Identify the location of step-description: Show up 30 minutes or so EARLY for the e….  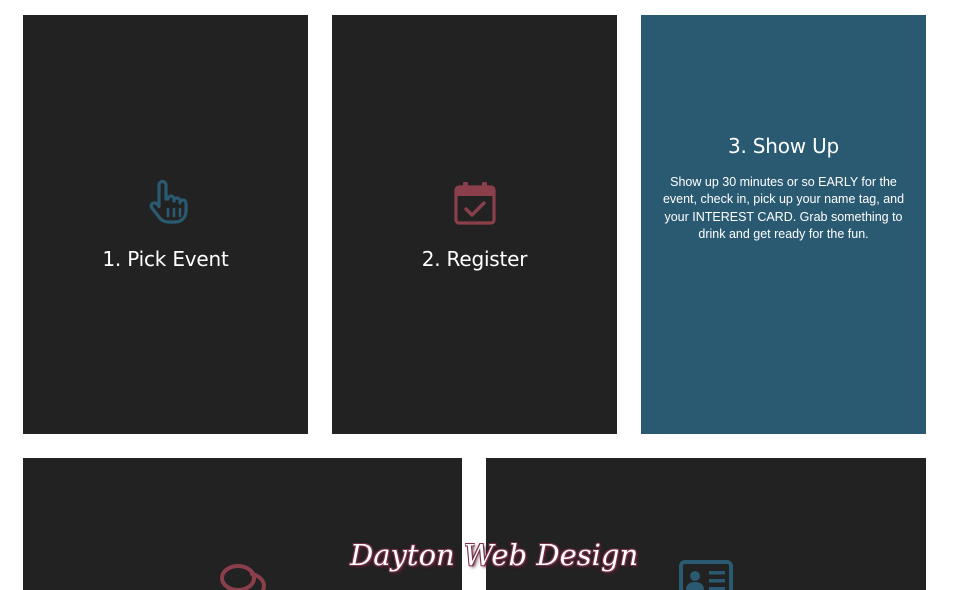
(783, 208).